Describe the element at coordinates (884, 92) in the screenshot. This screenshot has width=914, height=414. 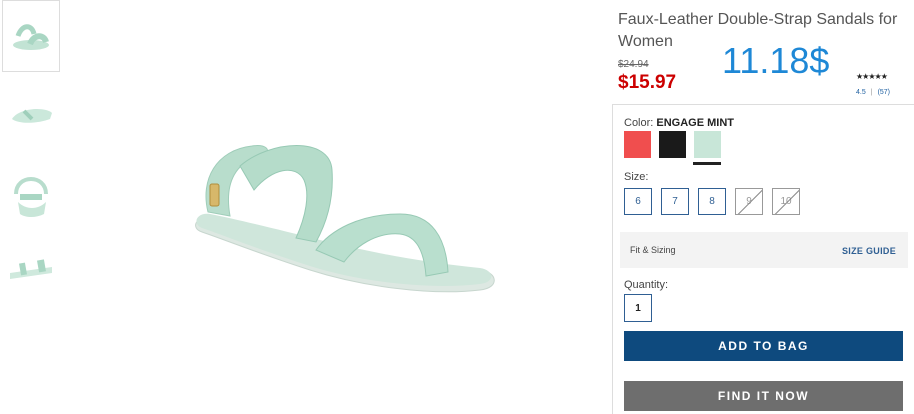
I see `rating-count: (57)` at that location.